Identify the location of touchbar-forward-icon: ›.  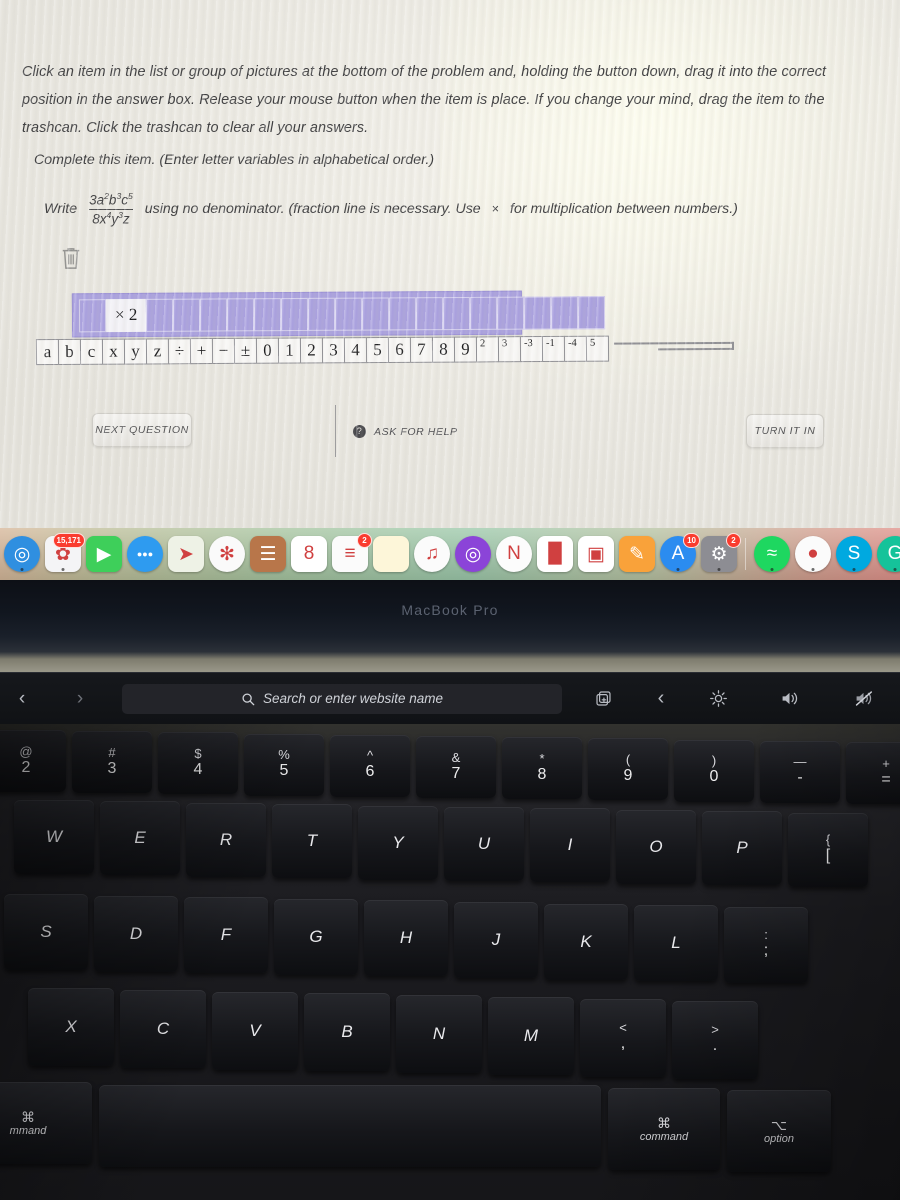
(80, 699).